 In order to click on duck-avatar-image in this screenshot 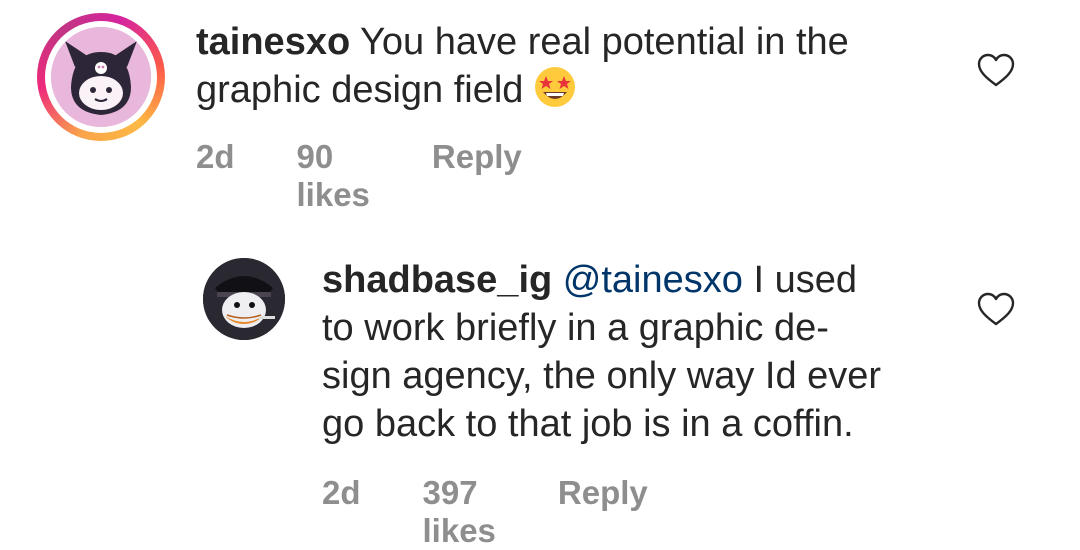, I will do `click(244, 299)`.